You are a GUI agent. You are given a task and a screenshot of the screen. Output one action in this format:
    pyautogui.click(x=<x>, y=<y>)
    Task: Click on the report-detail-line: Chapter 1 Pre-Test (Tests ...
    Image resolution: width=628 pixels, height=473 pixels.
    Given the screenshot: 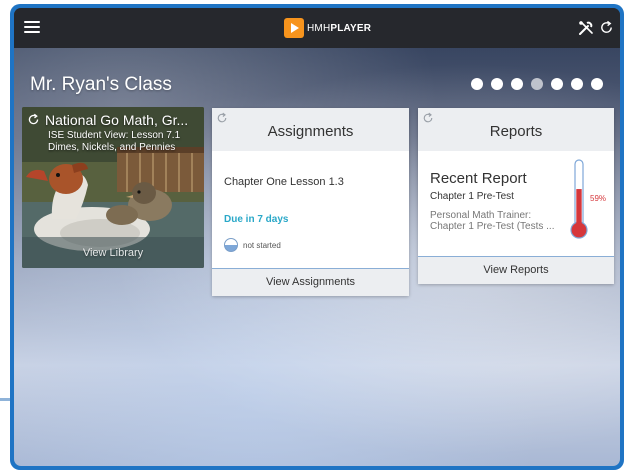 What is the action you would take?
    pyautogui.click(x=492, y=226)
    